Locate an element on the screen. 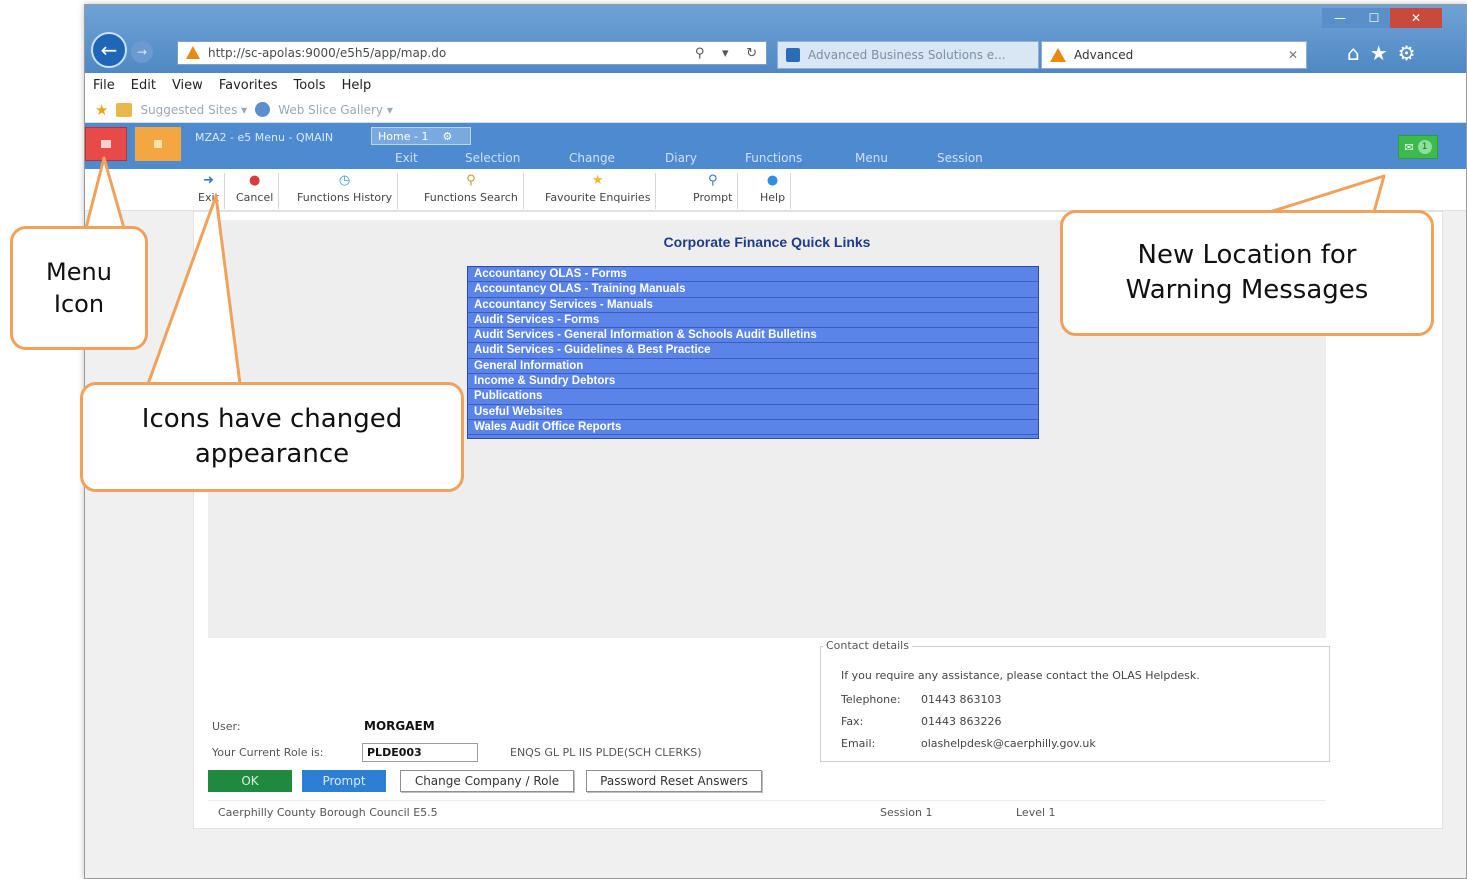 The image size is (1467, 879). menu-view: View is located at coordinates (187, 85).